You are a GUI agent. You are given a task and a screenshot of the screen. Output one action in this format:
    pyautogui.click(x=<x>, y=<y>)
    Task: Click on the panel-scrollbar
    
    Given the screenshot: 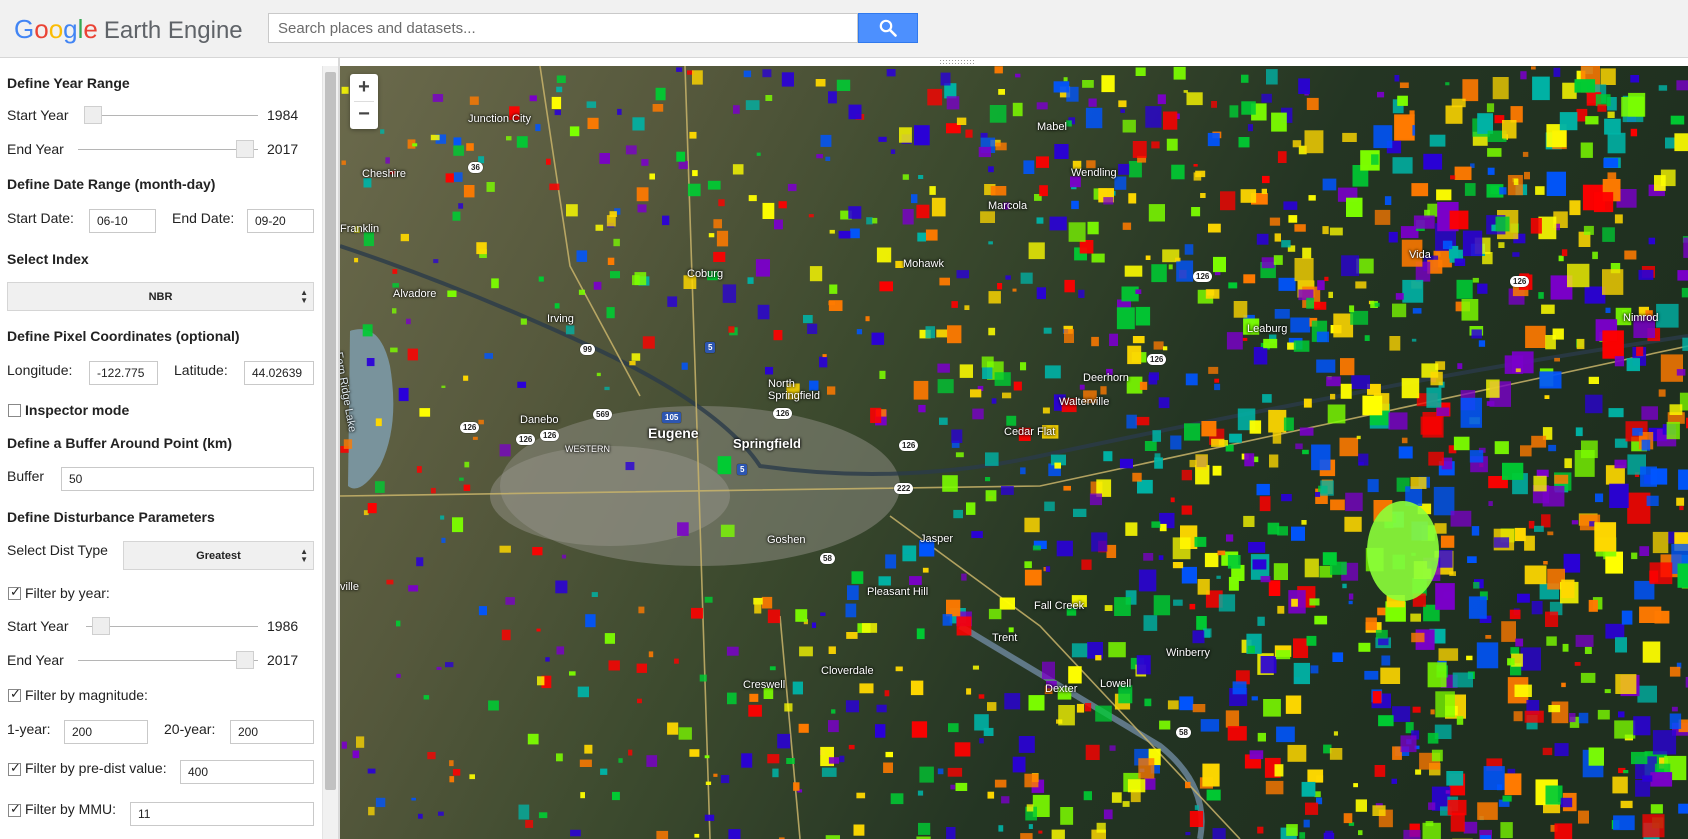 What is the action you would take?
    pyautogui.click(x=330, y=452)
    